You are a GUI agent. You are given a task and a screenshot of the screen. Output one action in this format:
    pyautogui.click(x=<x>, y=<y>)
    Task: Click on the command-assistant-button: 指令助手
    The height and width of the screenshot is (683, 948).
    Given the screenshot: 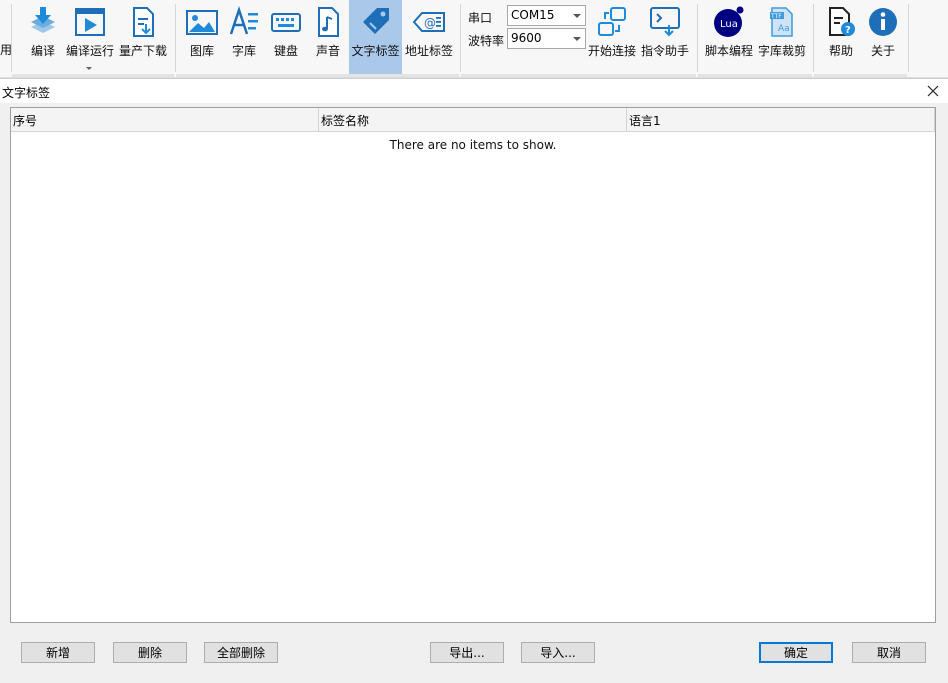 What is the action you would take?
    pyautogui.click(x=665, y=37)
    